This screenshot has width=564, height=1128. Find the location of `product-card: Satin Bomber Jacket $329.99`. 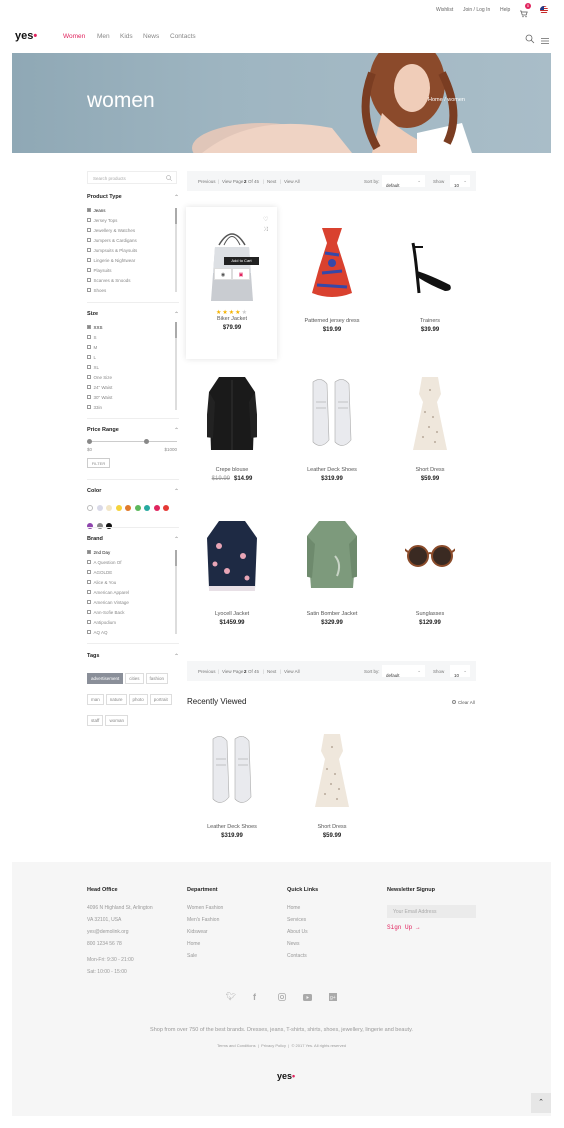

product-card: Satin Bomber Jacket $329.99 is located at coordinates (332, 566).